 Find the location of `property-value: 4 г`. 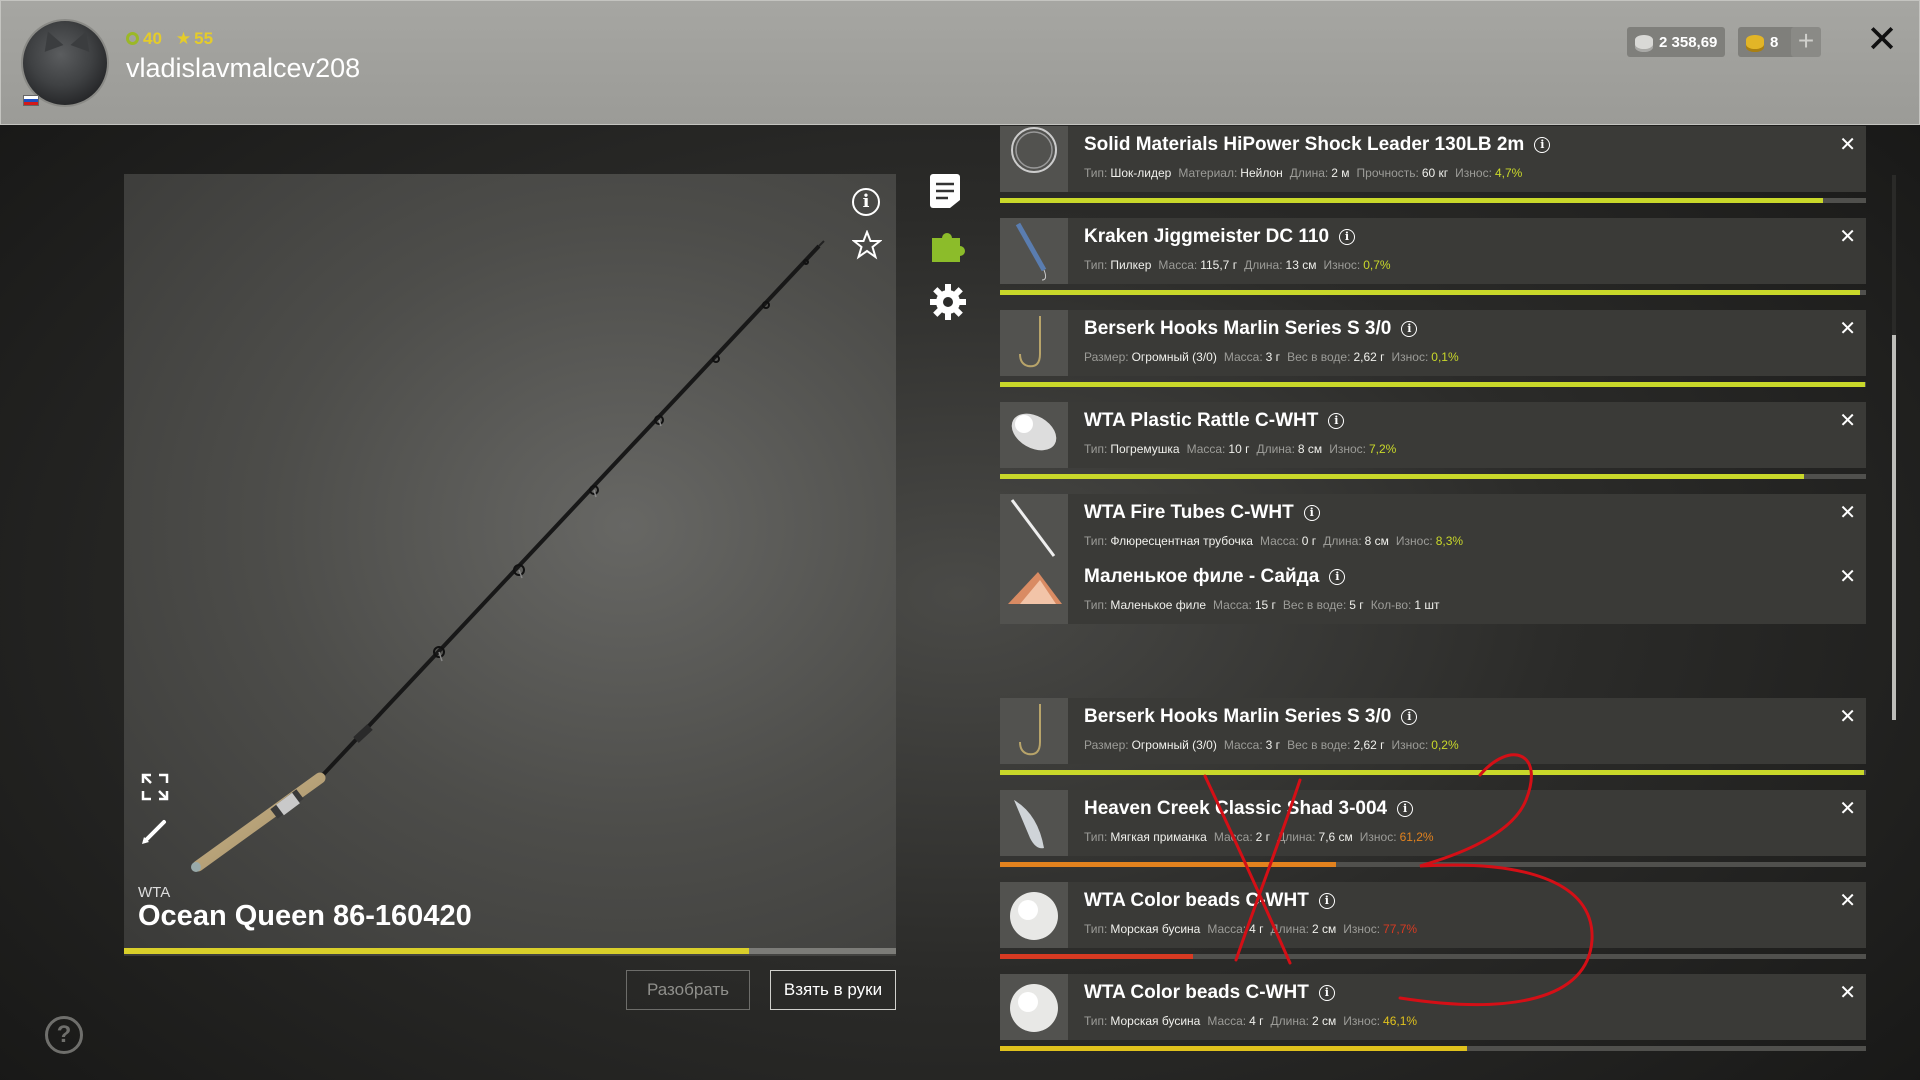

property-value: 4 г is located at coordinates (1256, 1021).